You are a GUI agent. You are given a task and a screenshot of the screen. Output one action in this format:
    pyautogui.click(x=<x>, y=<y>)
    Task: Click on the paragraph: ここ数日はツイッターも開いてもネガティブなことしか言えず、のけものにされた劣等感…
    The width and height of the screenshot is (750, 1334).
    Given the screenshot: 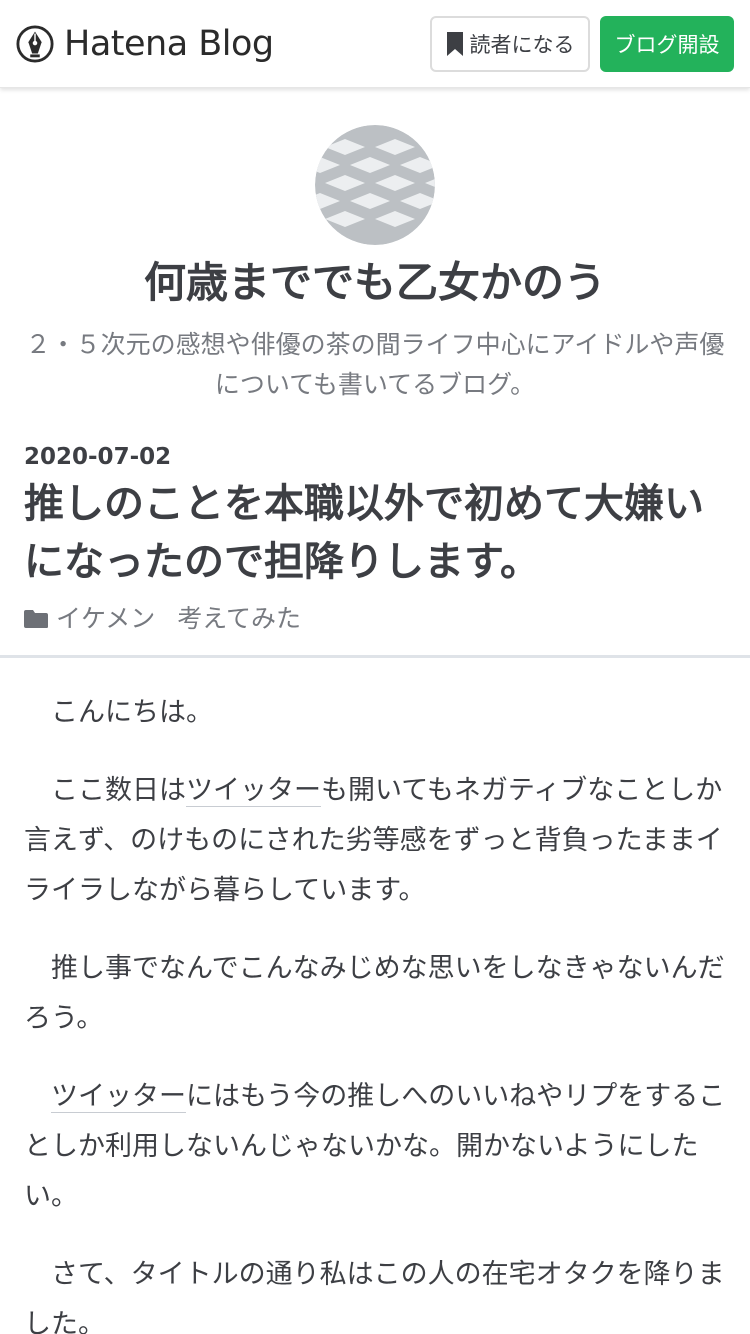 What is the action you would take?
    pyautogui.click(x=375, y=841)
    